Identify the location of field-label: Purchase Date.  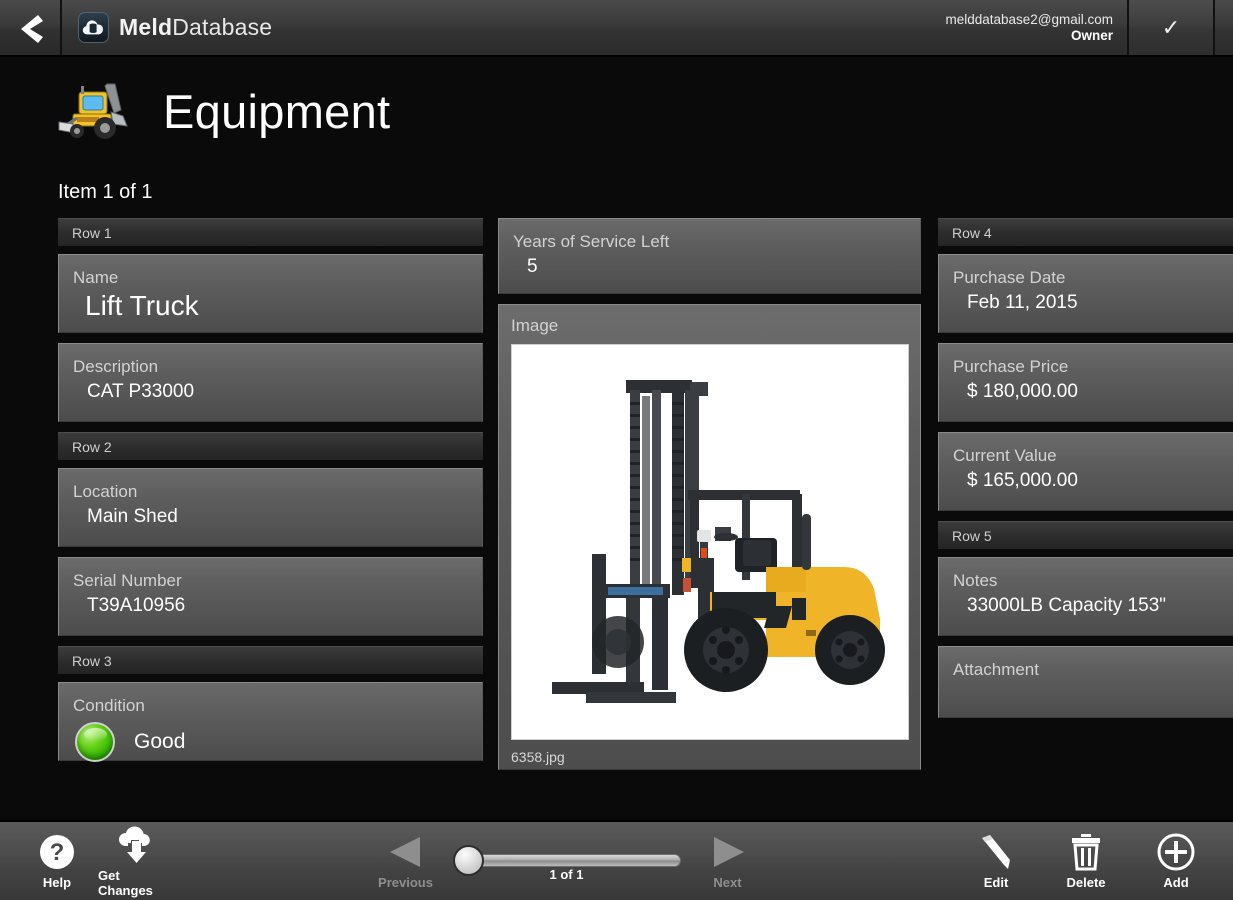
(1009, 277).